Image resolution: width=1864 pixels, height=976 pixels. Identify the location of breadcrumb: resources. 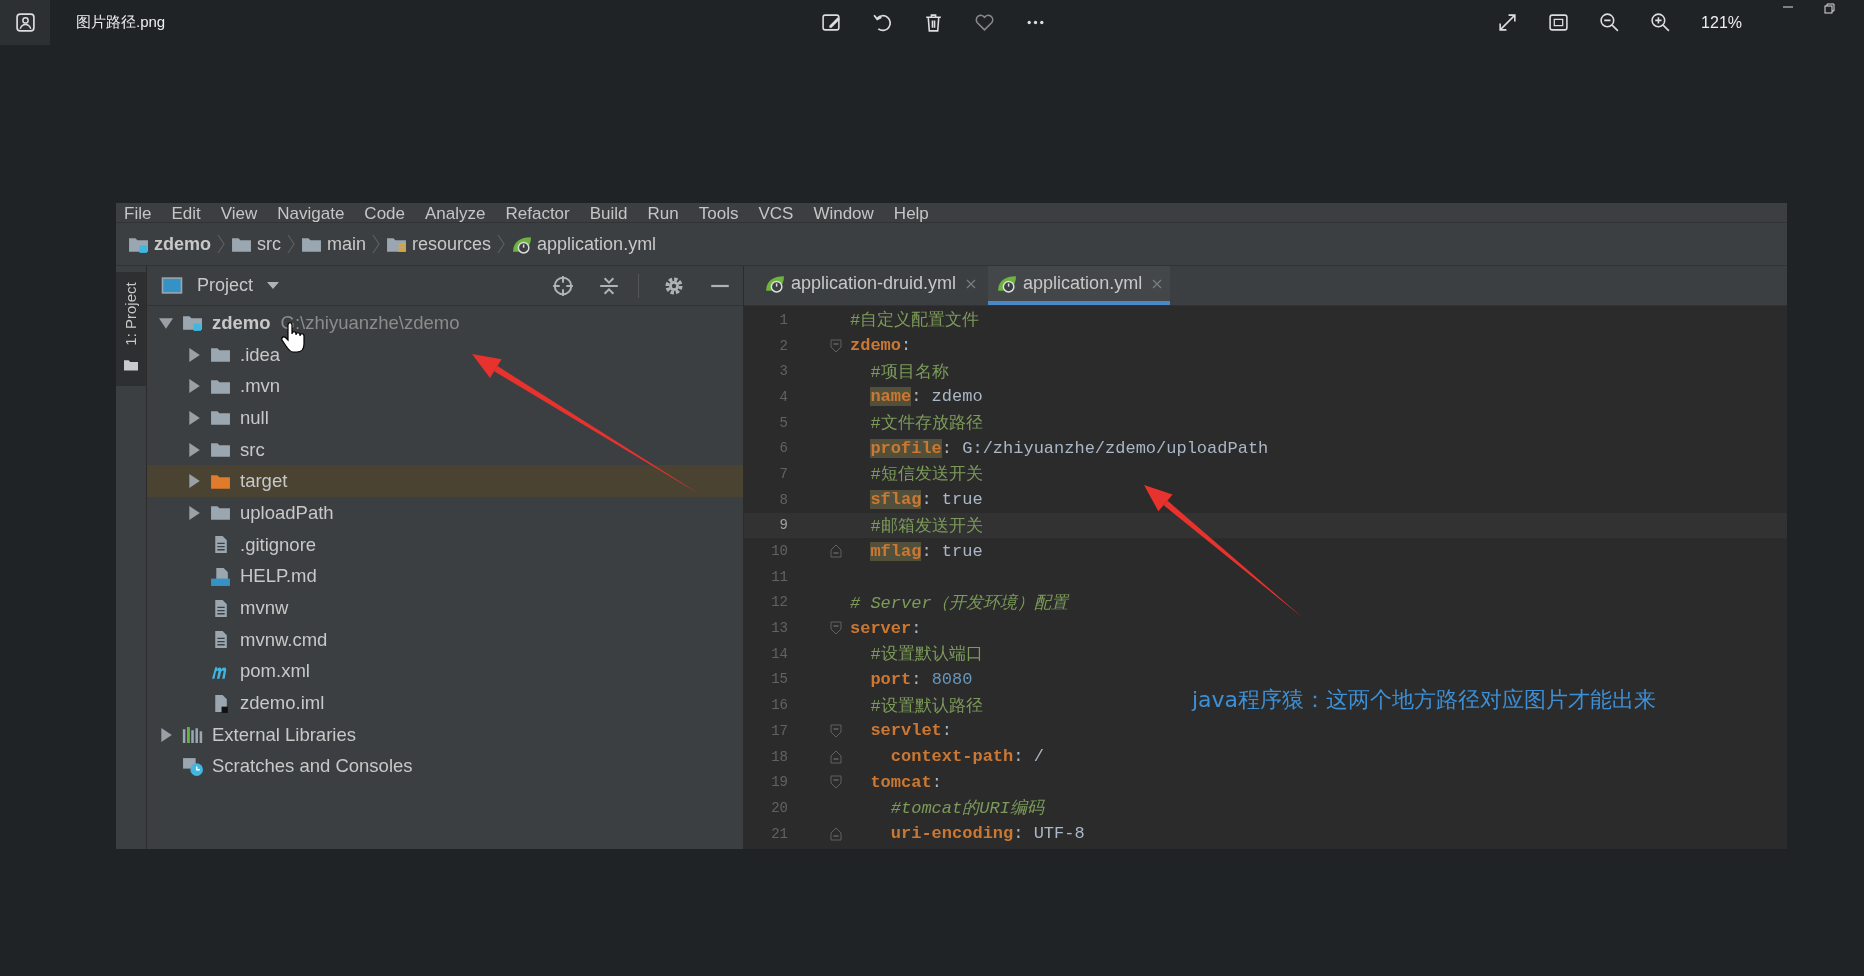
(452, 244).